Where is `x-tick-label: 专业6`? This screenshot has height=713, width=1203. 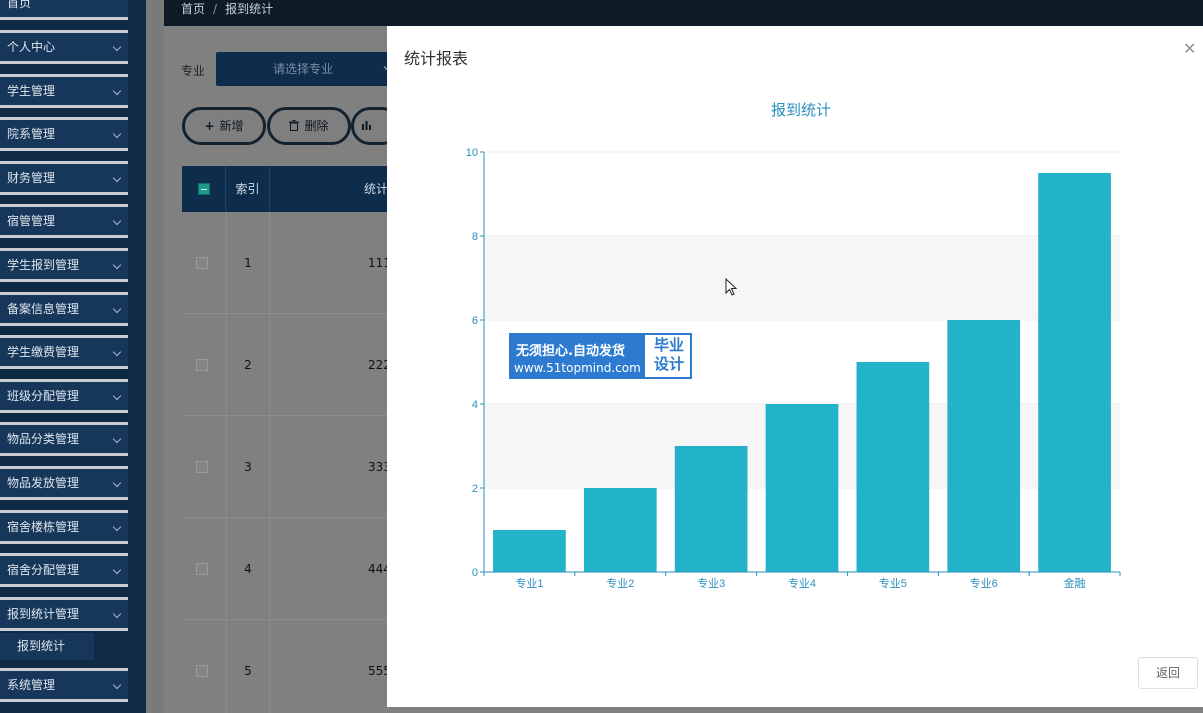
x-tick-label: 专业6 is located at coordinates (984, 583).